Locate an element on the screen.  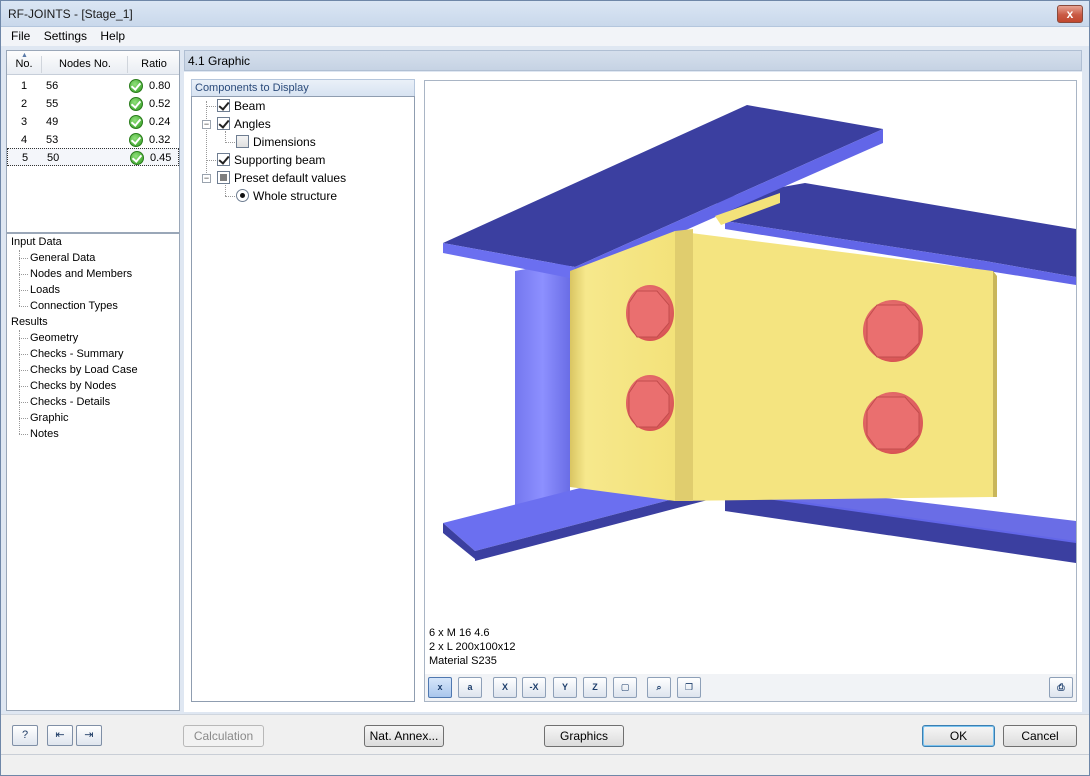
iso-cube-icon: ▢ is located at coordinates (625, 687).